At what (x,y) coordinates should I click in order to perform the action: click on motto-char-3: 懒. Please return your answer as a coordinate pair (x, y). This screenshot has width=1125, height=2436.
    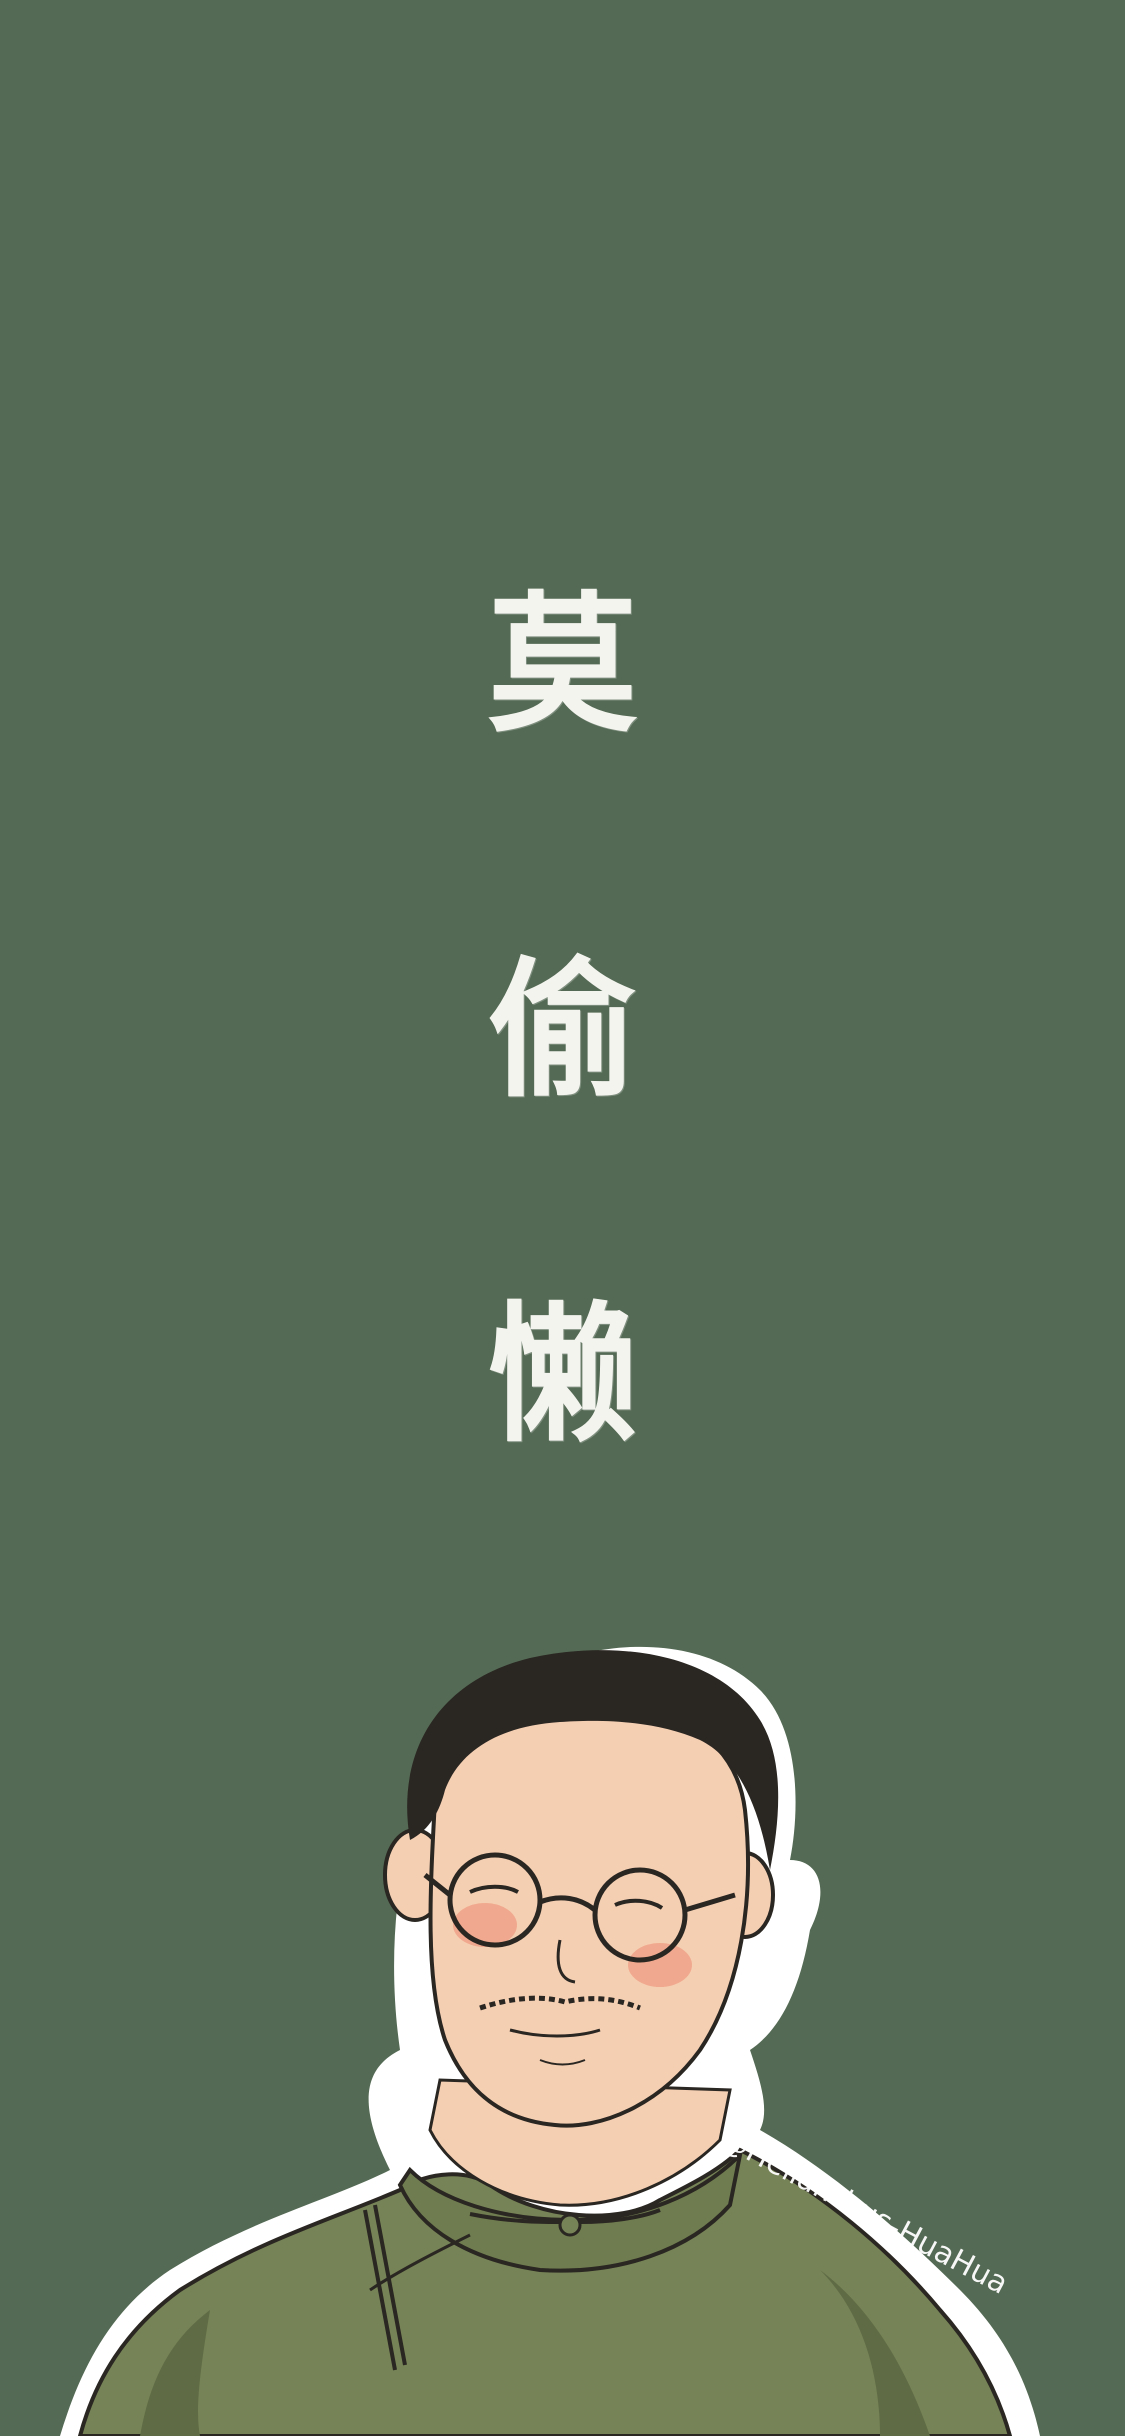
    Looking at the image, I should click on (562, 1375).